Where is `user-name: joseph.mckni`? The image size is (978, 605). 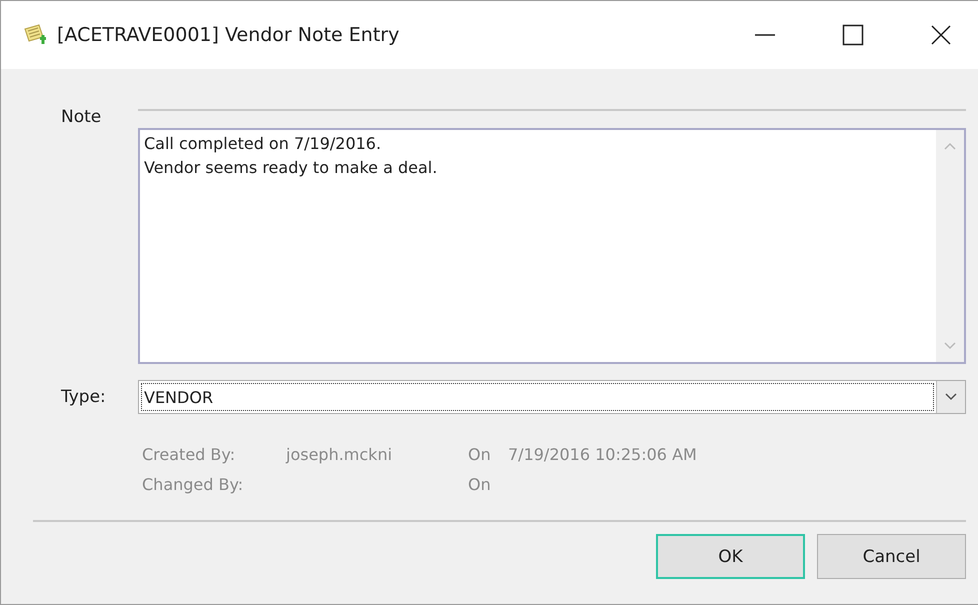 user-name: joseph.mckni is located at coordinates (339, 454).